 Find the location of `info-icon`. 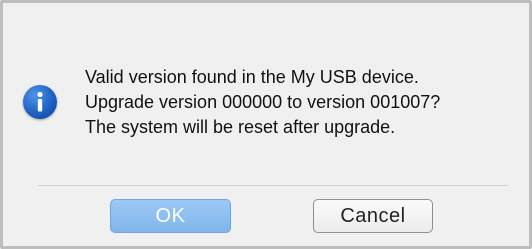

info-icon is located at coordinates (40, 102).